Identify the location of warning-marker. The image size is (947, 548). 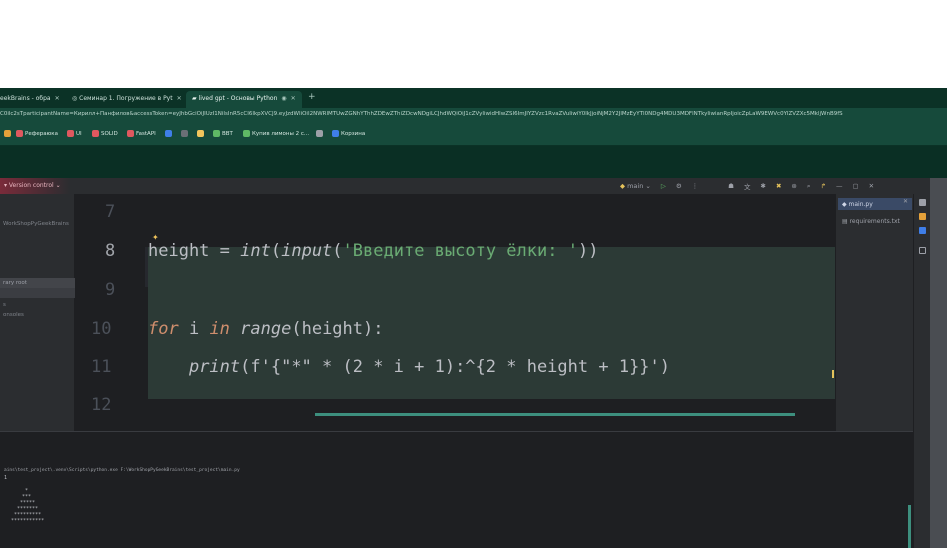
(833, 374).